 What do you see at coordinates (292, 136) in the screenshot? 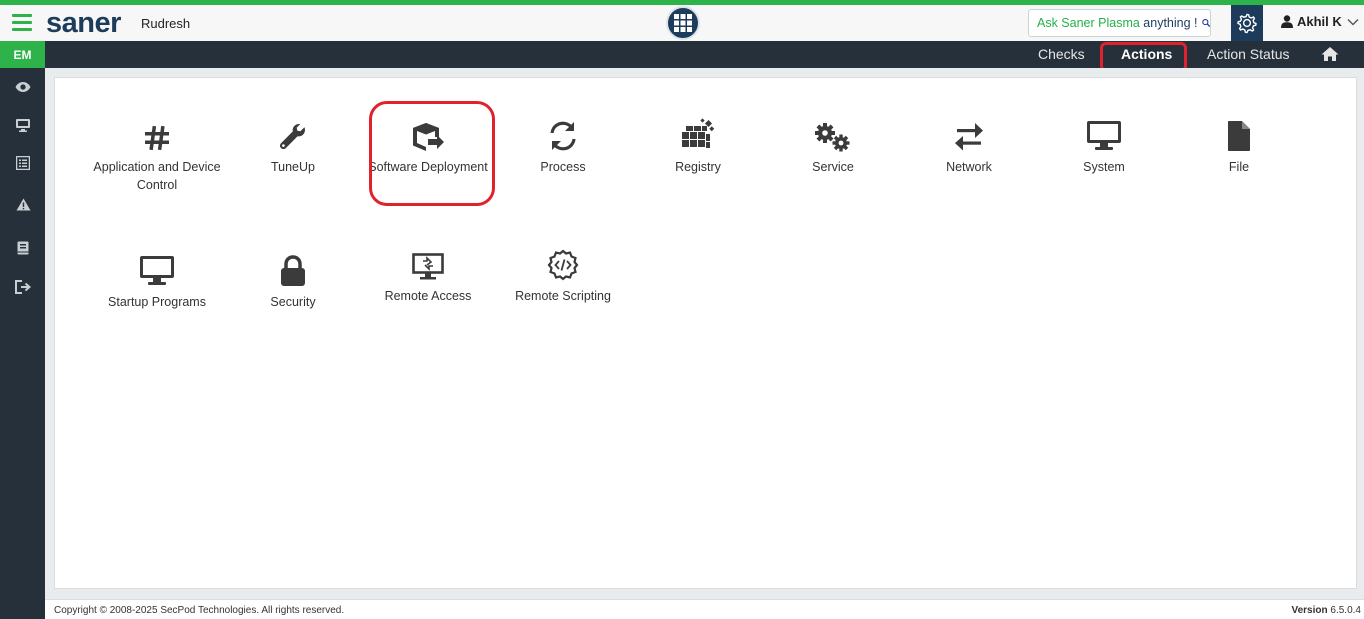
I see `wrench-icon` at bounding box center [292, 136].